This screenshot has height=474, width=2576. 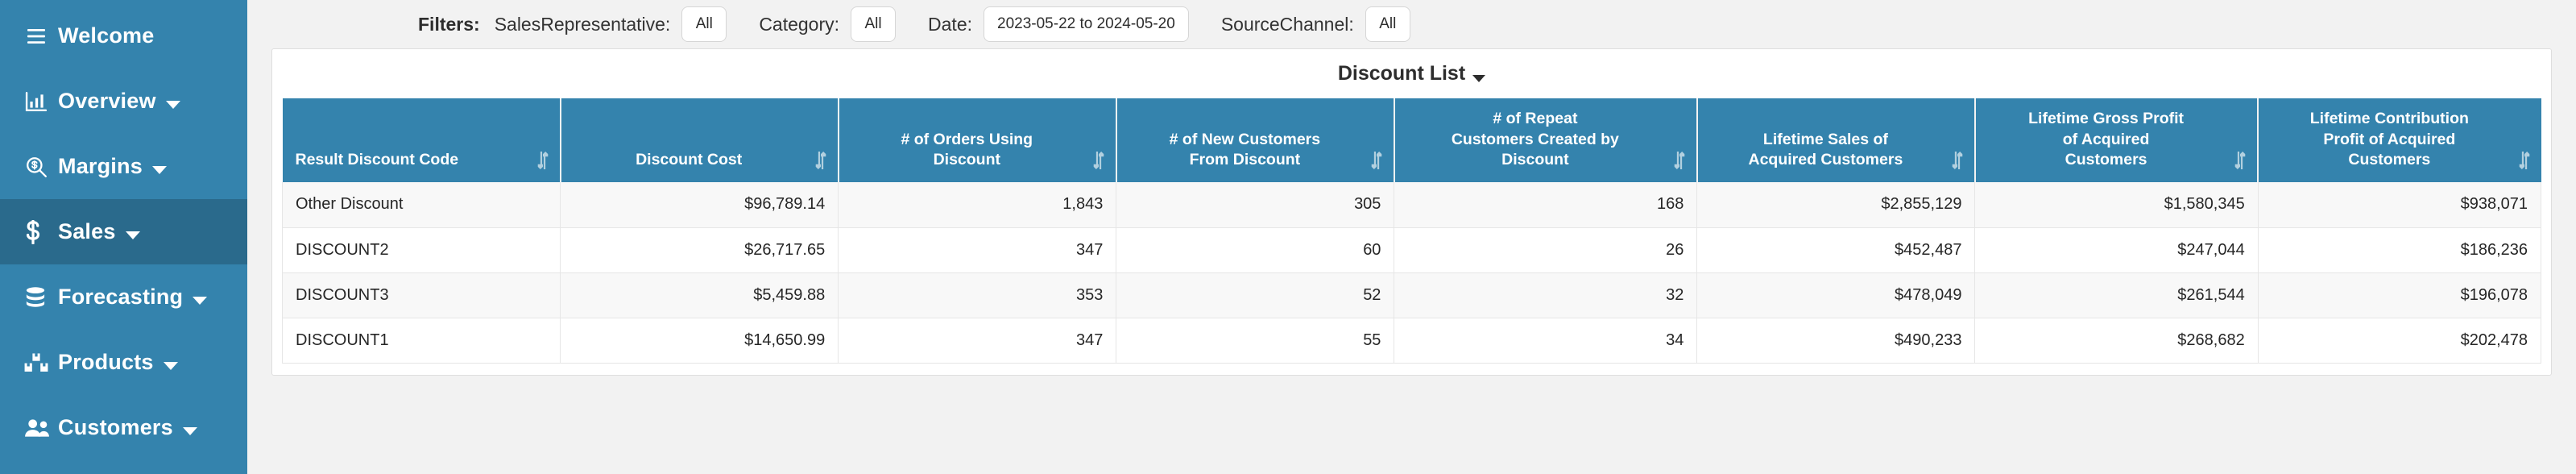 What do you see at coordinates (2400, 341) in the screenshot?
I see `cell-lifetime-contribution-profit: $202,478` at bounding box center [2400, 341].